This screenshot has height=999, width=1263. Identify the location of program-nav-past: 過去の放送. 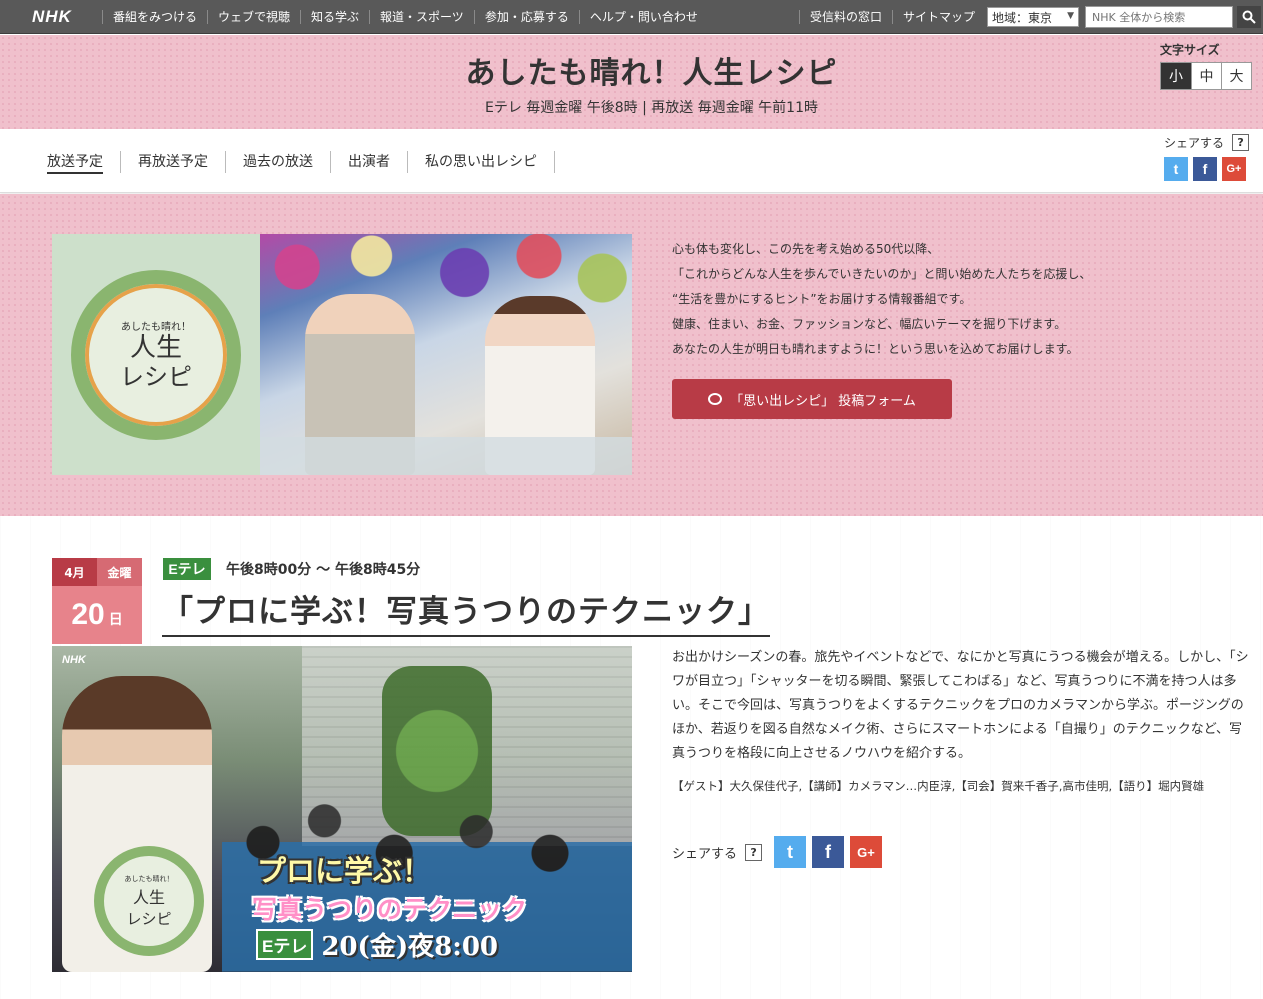
(278, 162).